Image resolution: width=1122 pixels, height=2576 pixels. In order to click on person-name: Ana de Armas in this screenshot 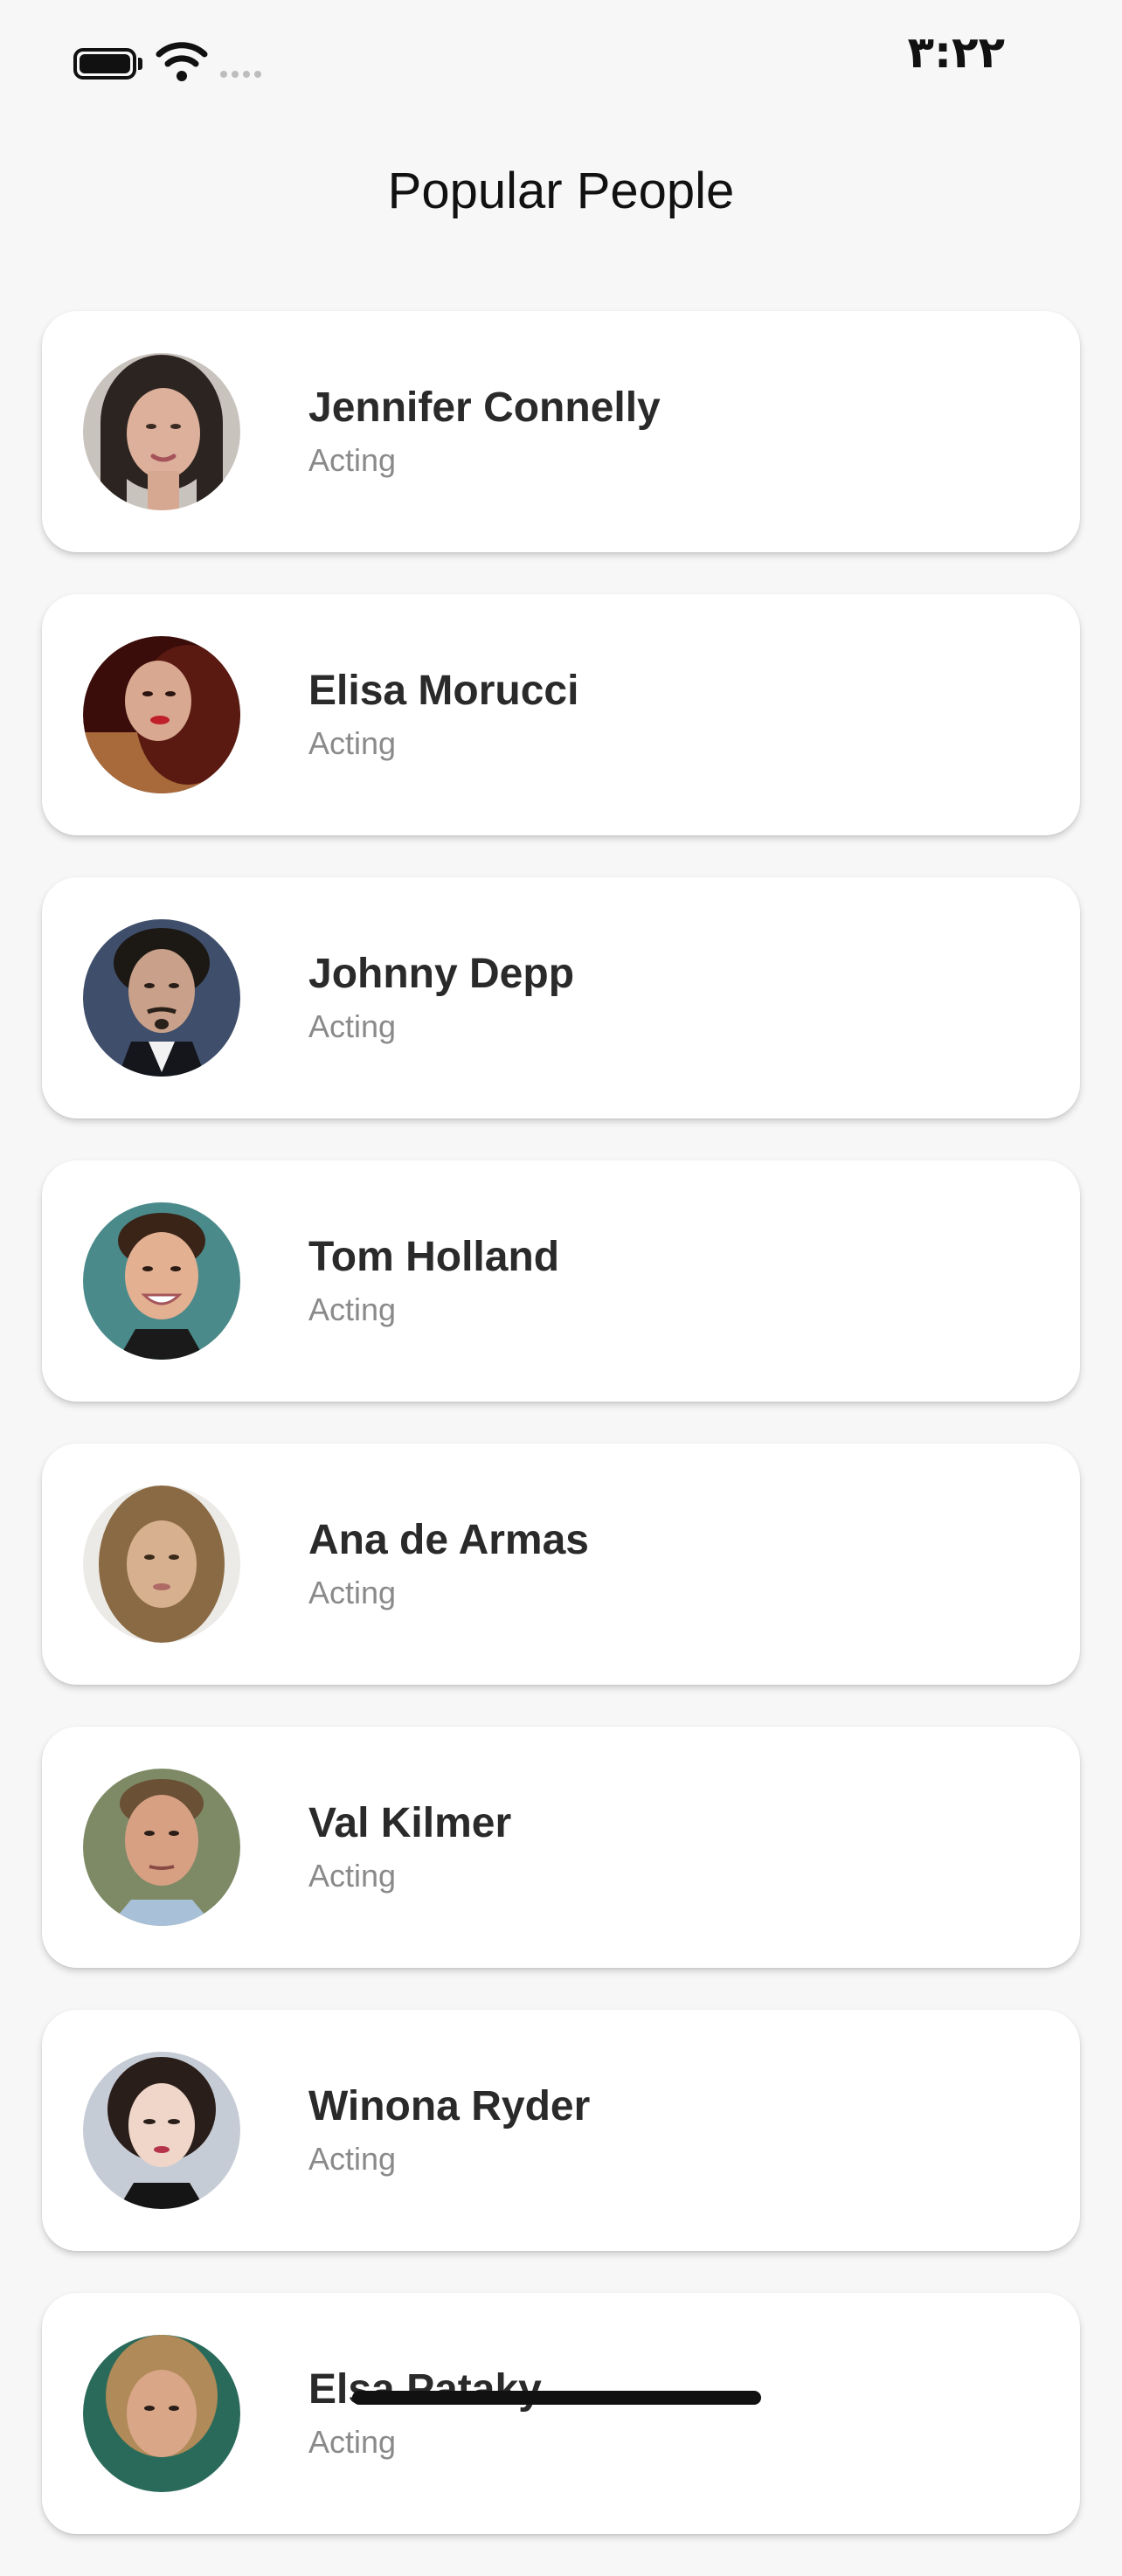, I will do `click(448, 1540)`.